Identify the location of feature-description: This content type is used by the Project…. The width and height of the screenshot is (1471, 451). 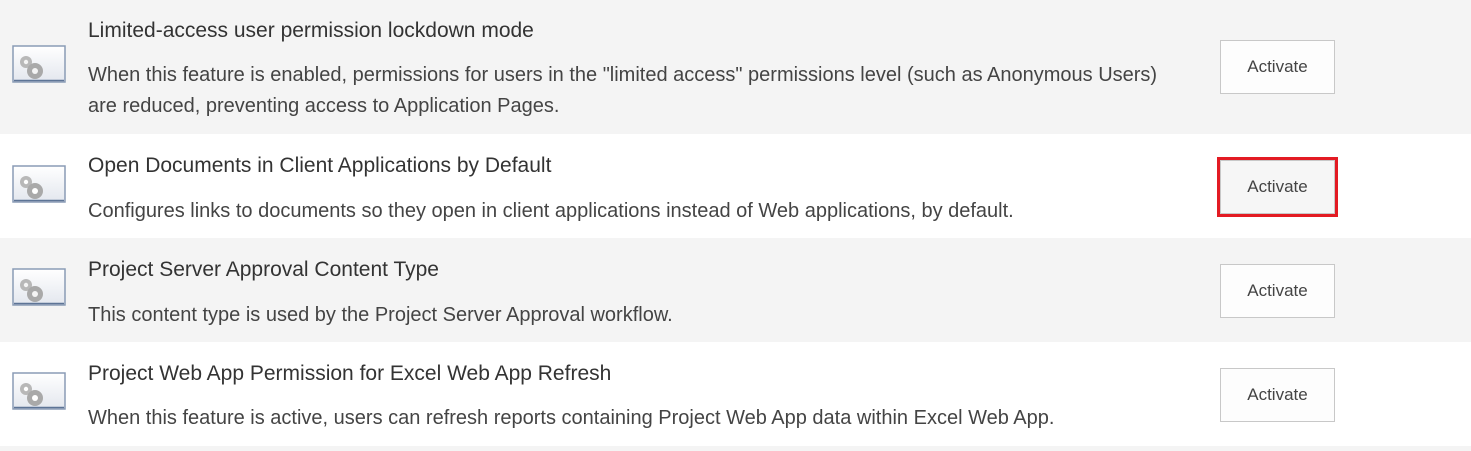
(380, 315).